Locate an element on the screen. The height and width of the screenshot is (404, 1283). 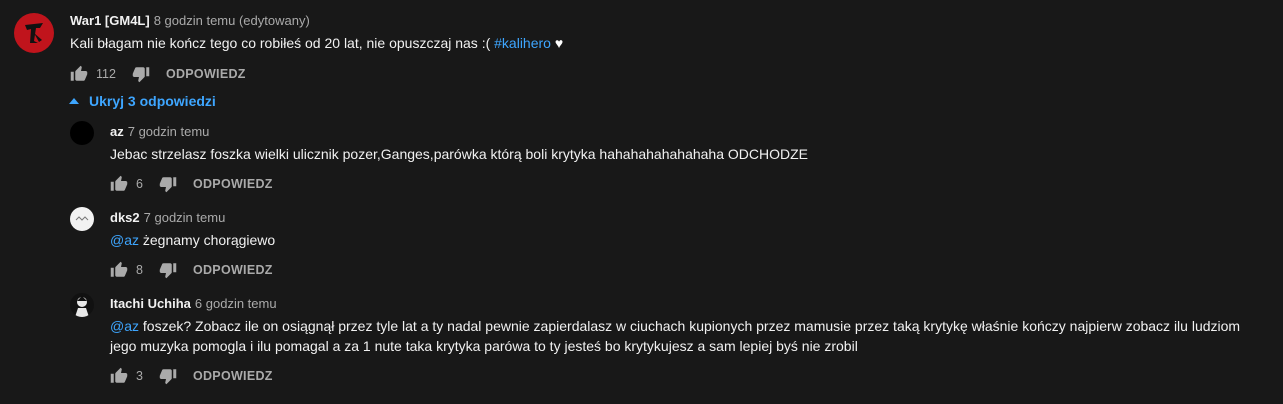
comment-actions: 3 ODPOWIEDZ is located at coordinates (191, 376).